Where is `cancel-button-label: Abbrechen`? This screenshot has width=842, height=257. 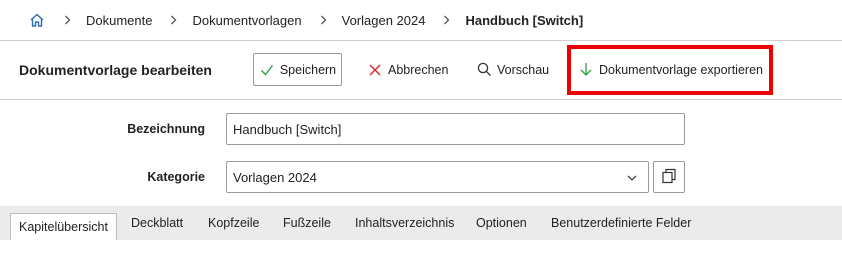 cancel-button-label: Abbrechen is located at coordinates (418, 69).